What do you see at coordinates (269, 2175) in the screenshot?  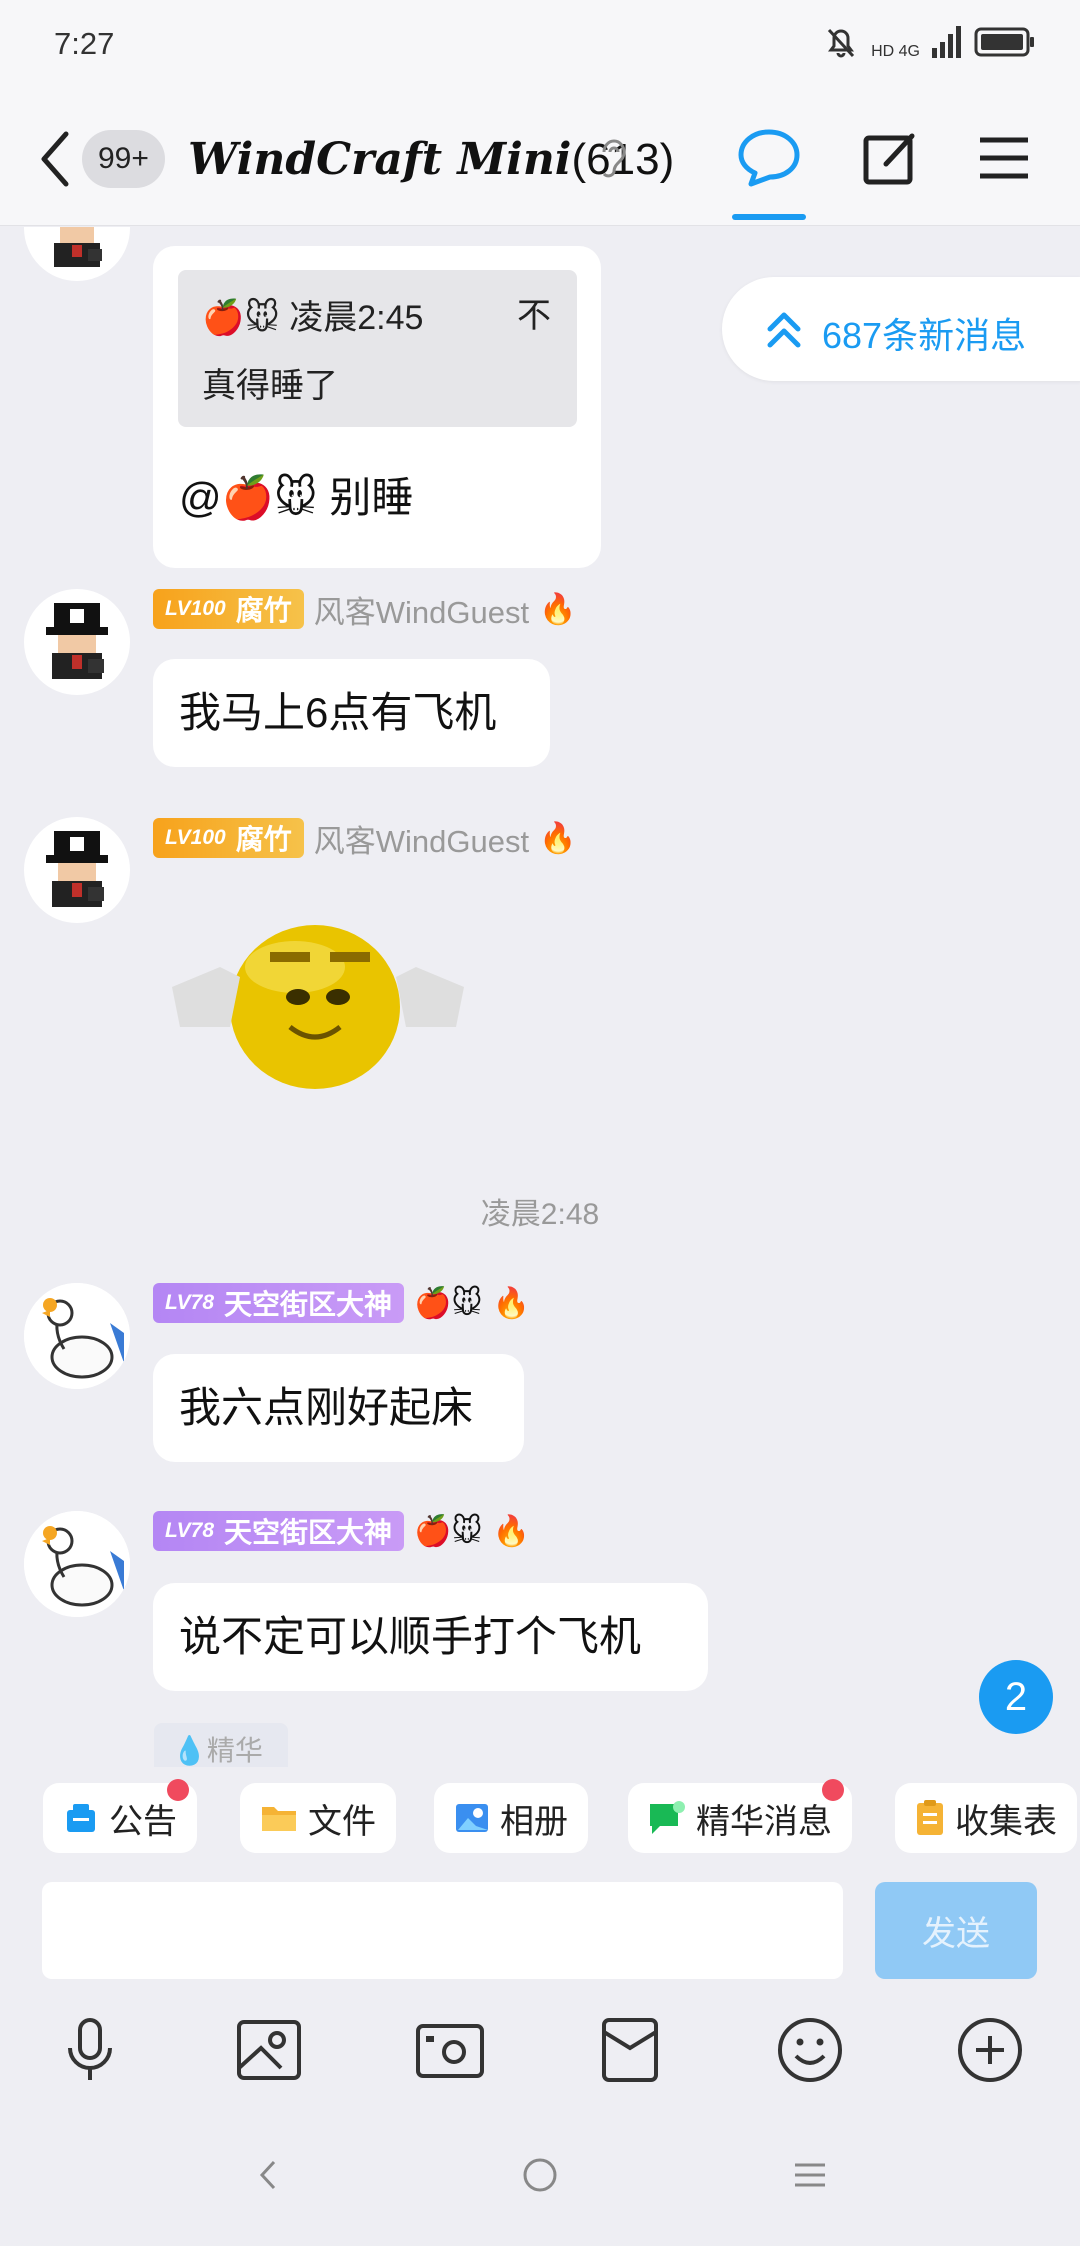 I see `nav-back-icon` at bounding box center [269, 2175].